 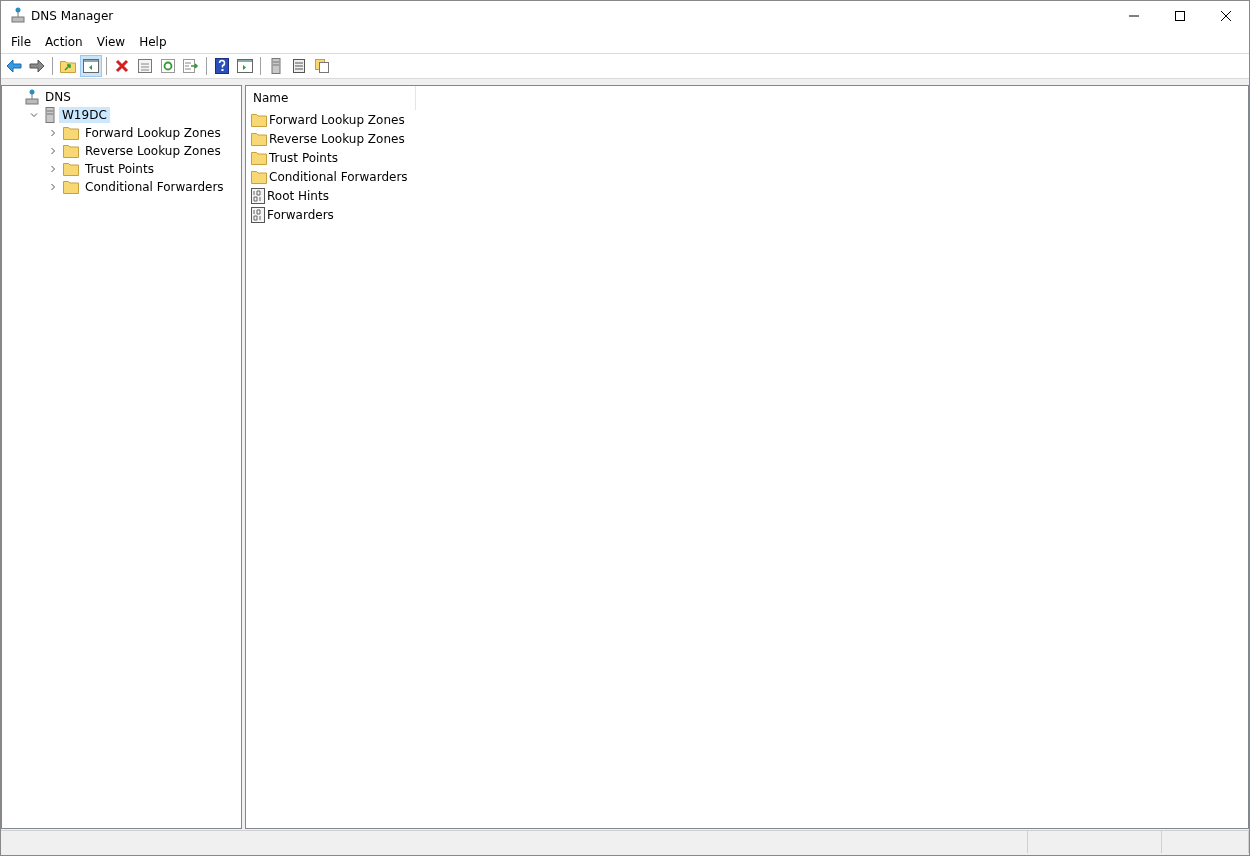 What do you see at coordinates (34, 115) in the screenshot?
I see `collapse-chevron-icon` at bounding box center [34, 115].